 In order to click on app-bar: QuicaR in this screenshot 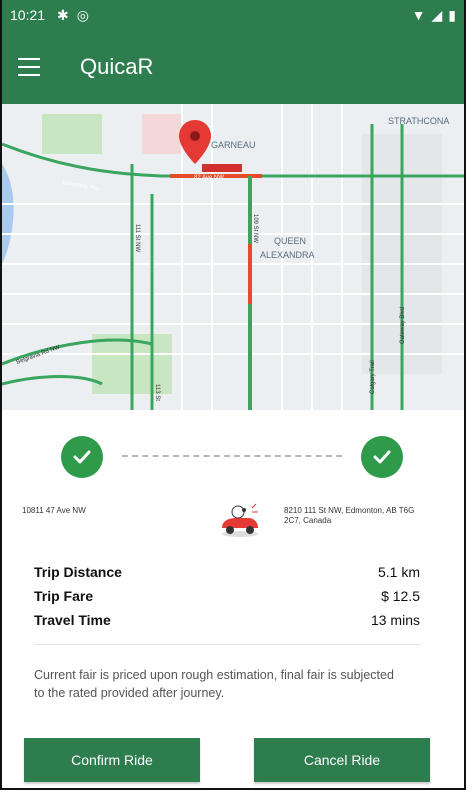, I will do `click(233, 67)`.